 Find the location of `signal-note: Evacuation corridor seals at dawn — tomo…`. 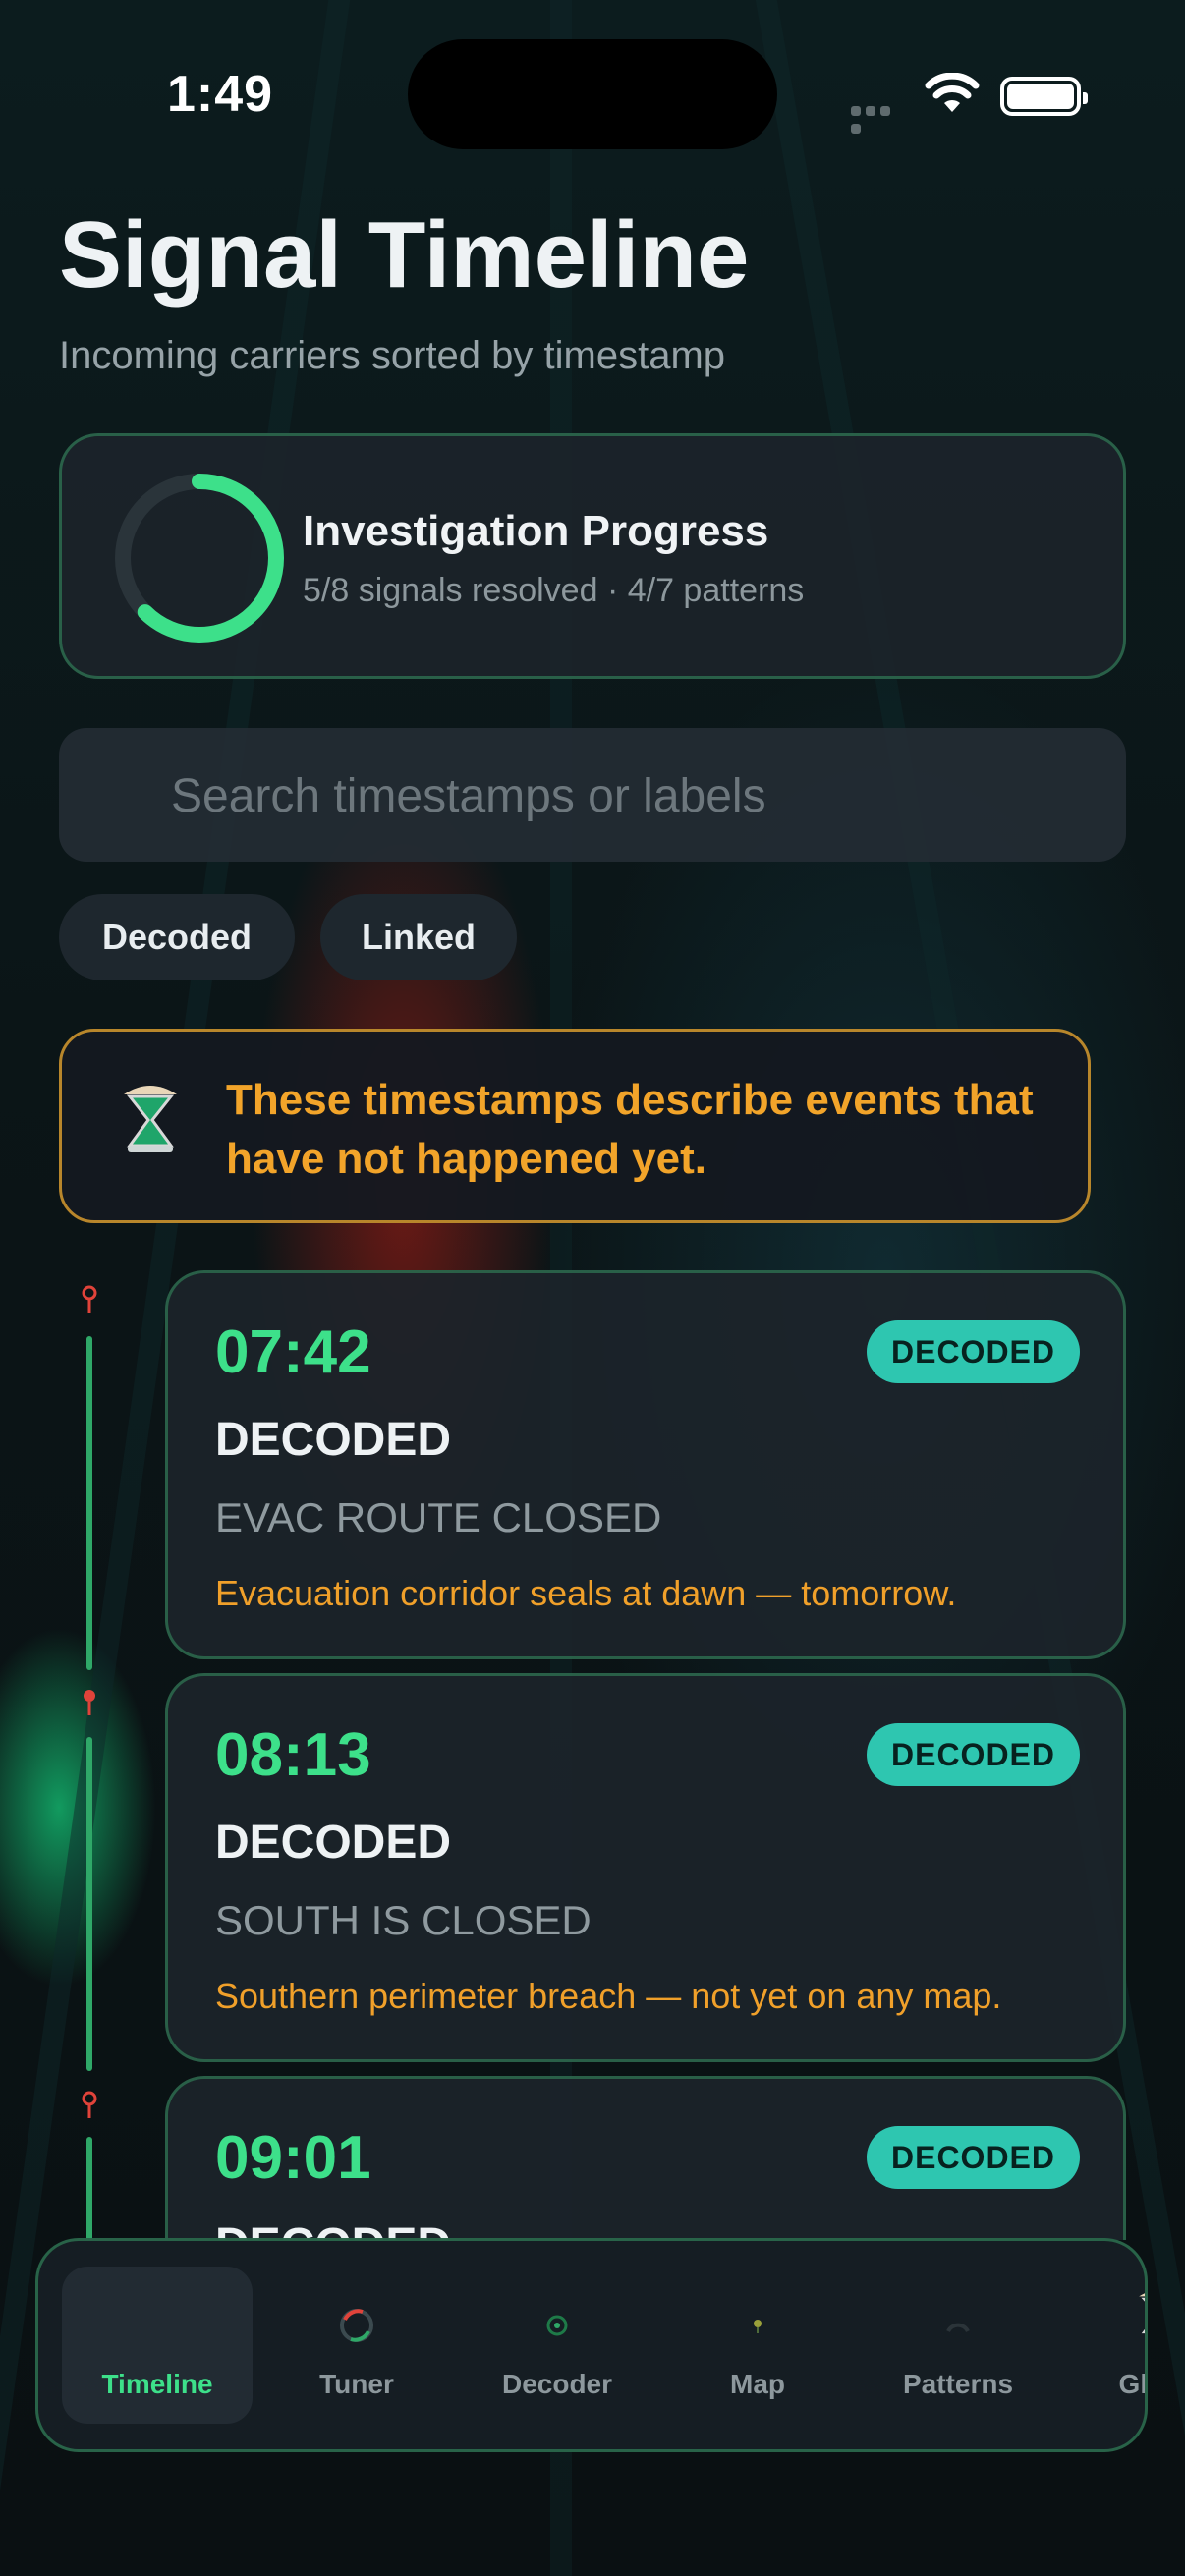

signal-note: Evacuation corridor seals at dawn — tomo… is located at coordinates (586, 1593).